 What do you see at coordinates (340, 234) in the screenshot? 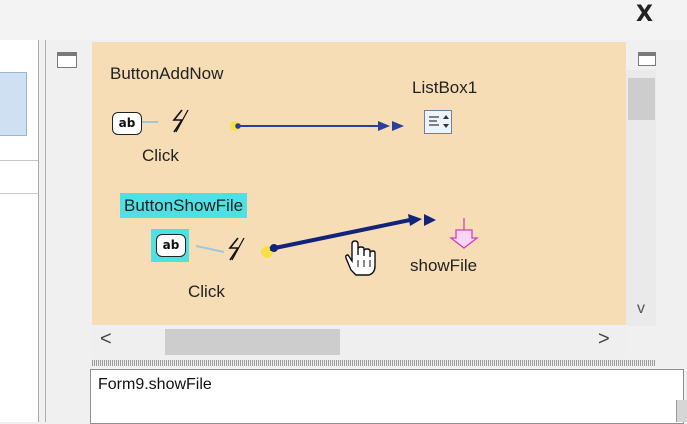
I see `wire-click-to-showfile` at bounding box center [340, 234].